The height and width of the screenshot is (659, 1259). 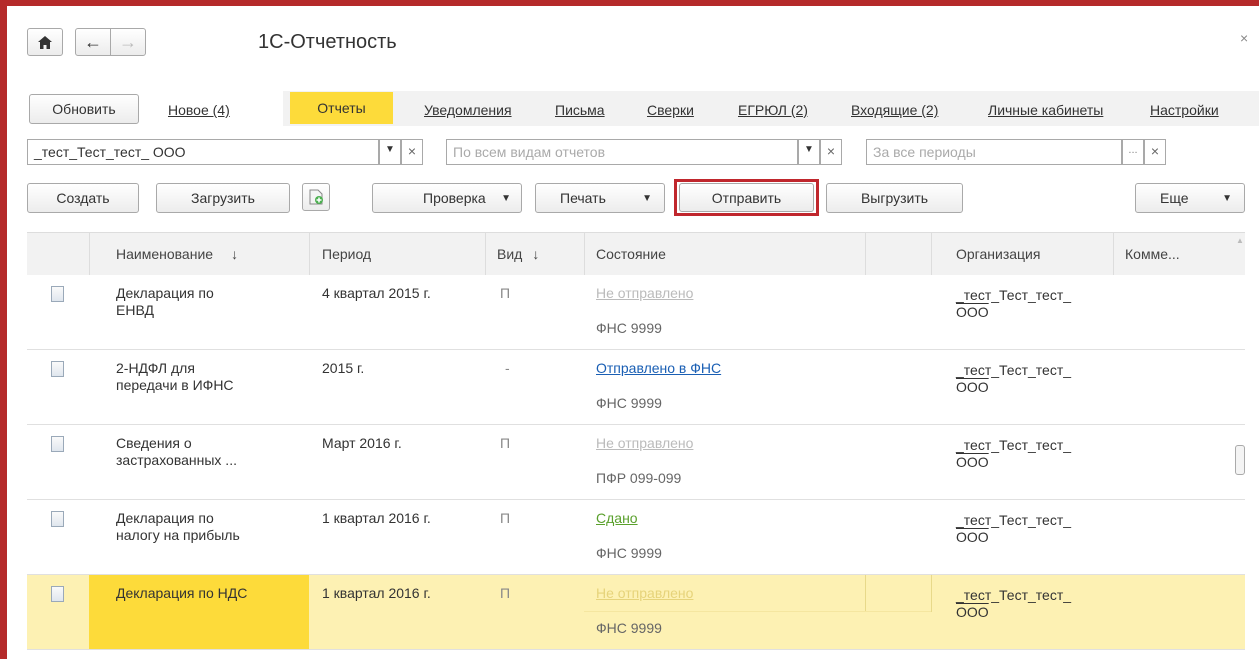 I want to click on tab-reconciliations: Сверки, so click(x=670, y=110).